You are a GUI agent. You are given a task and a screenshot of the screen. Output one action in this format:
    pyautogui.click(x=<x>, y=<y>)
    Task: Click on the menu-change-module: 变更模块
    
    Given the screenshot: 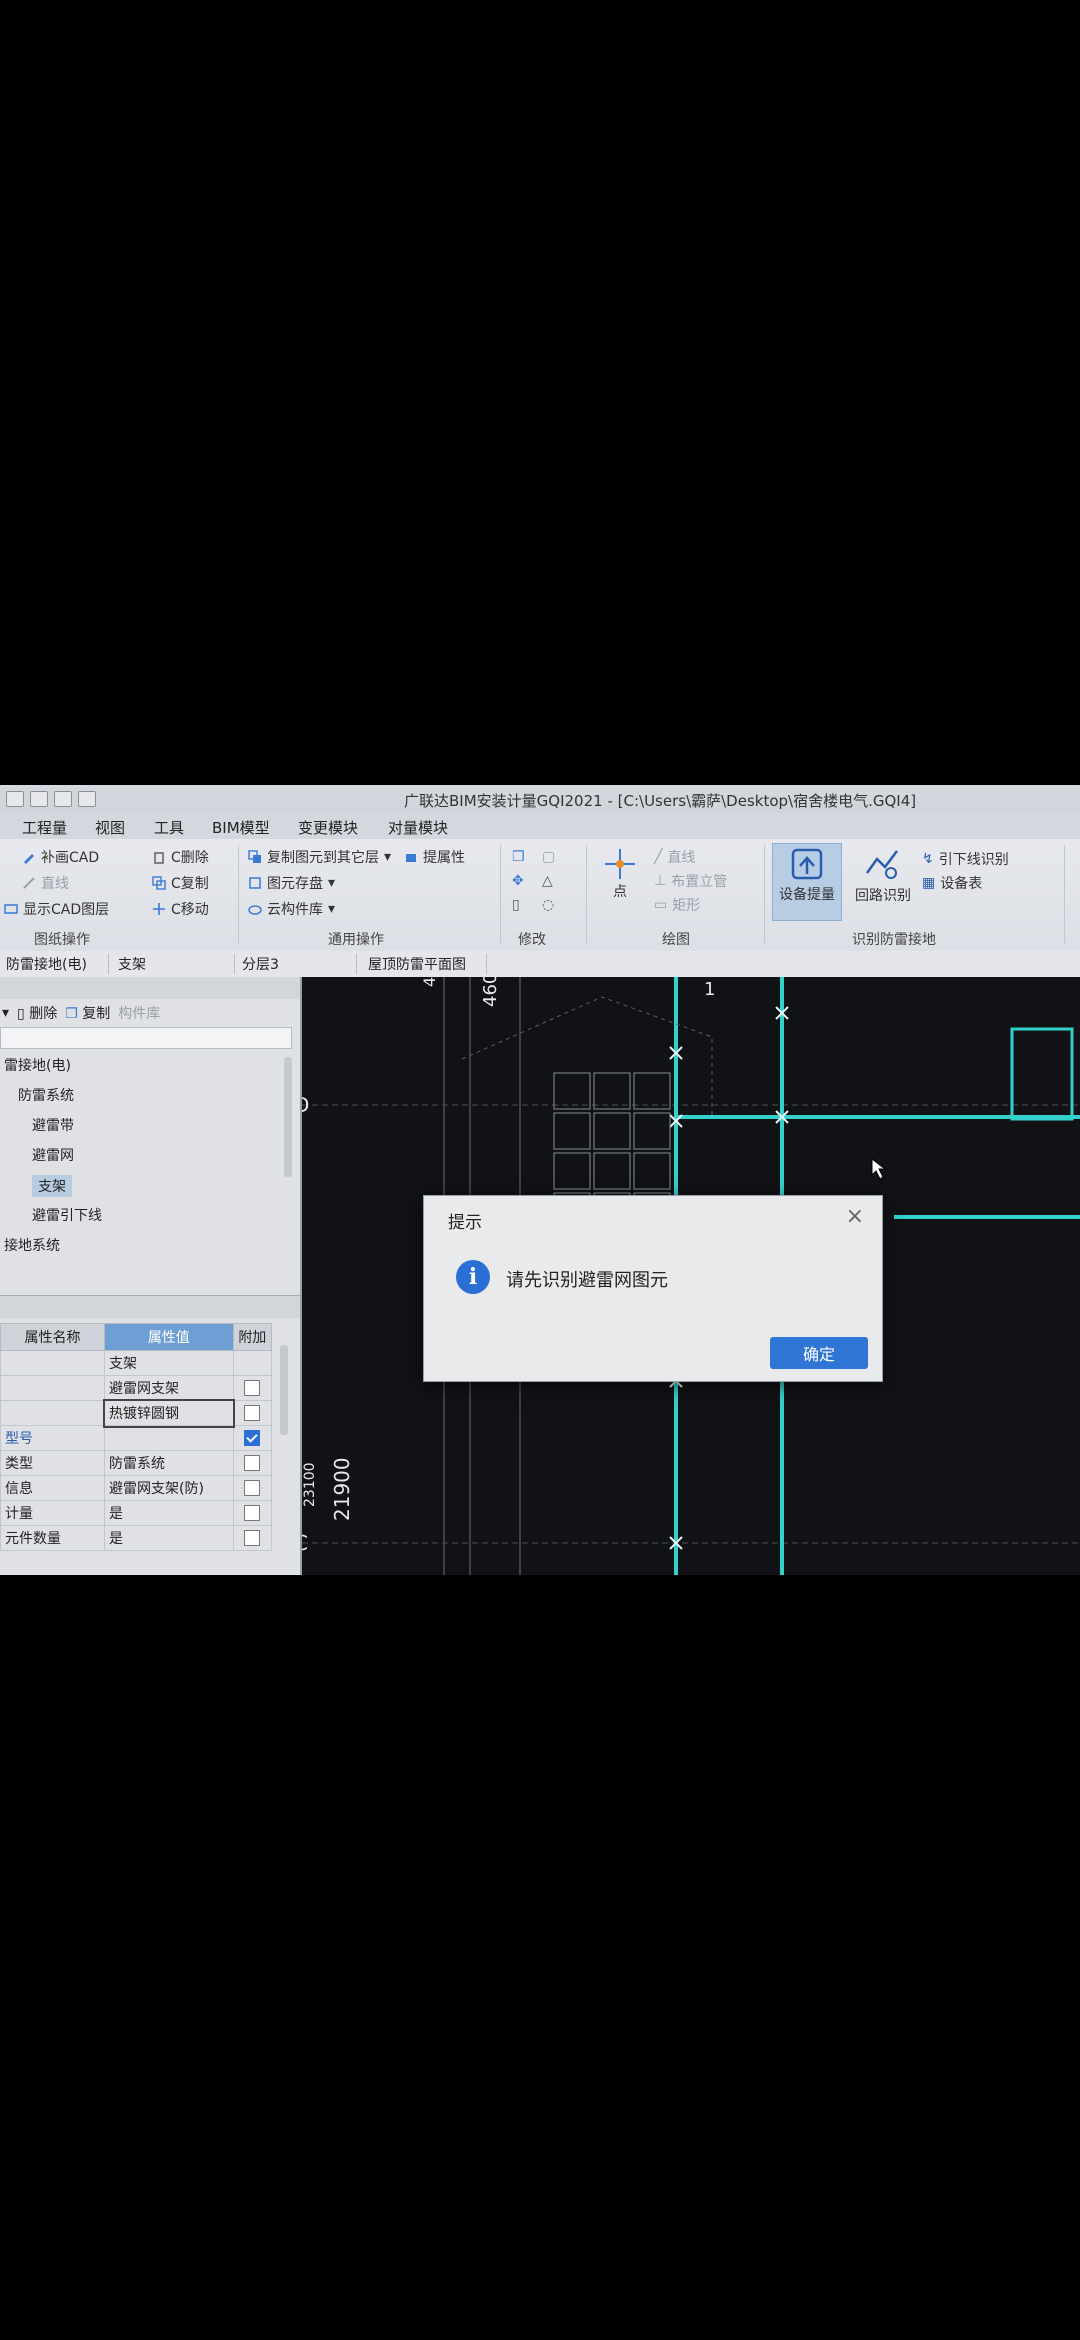 What is the action you would take?
    pyautogui.click(x=328, y=827)
    